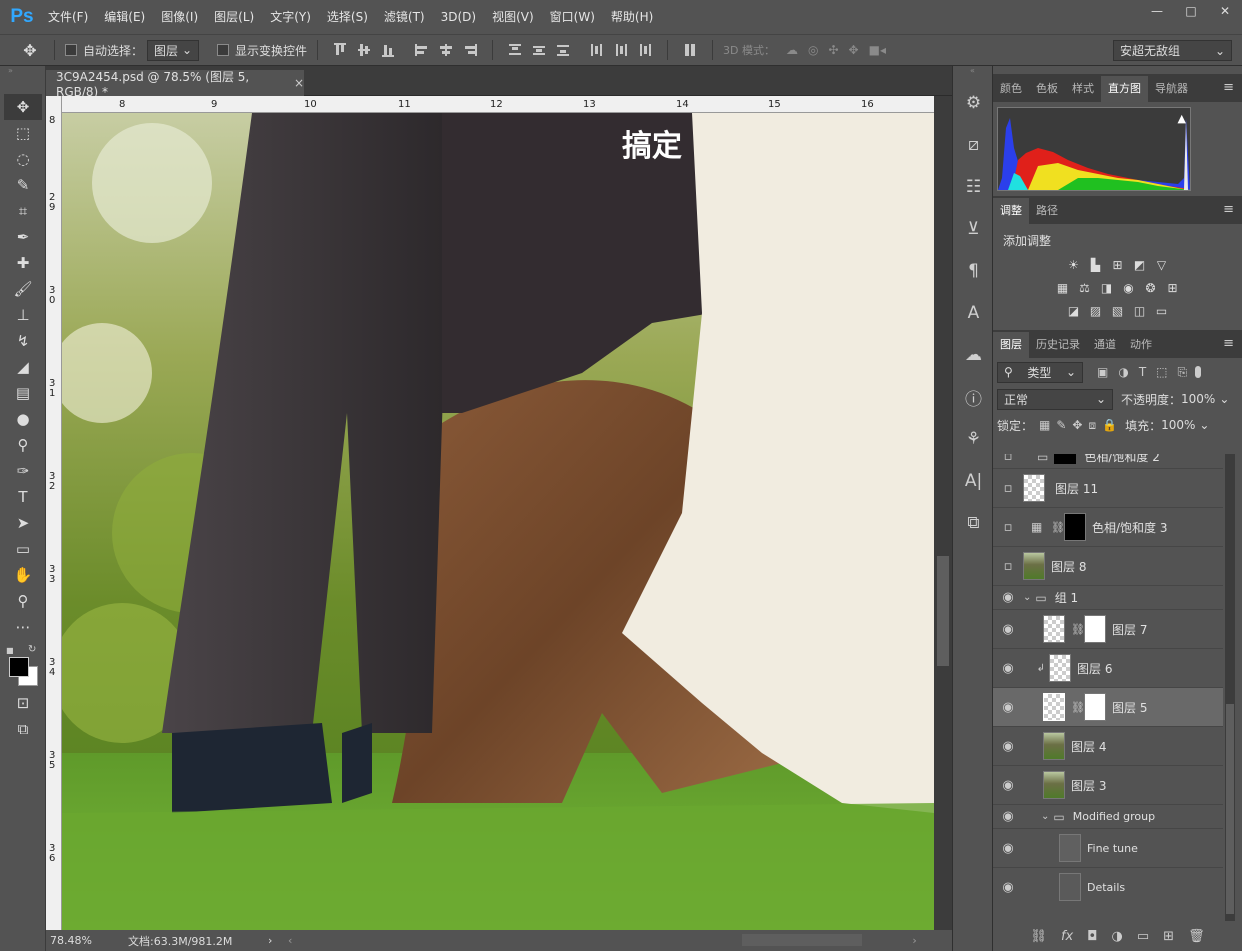  Describe the element at coordinates (1168, 936) in the screenshot. I see `new-layer-icon: ⊞` at that location.